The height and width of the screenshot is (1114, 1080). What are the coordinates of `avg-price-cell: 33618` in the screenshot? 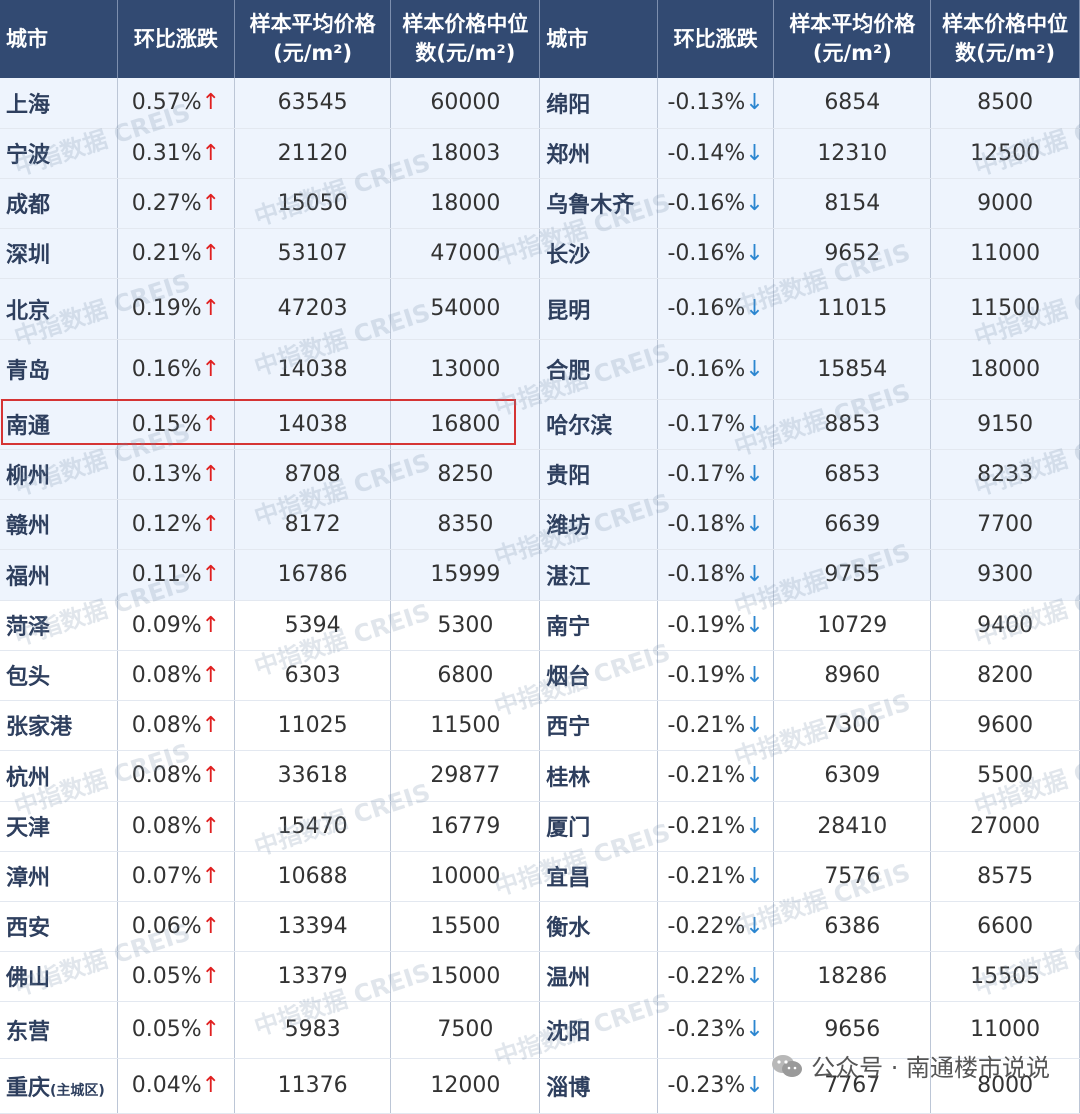 It's located at (313, 776).